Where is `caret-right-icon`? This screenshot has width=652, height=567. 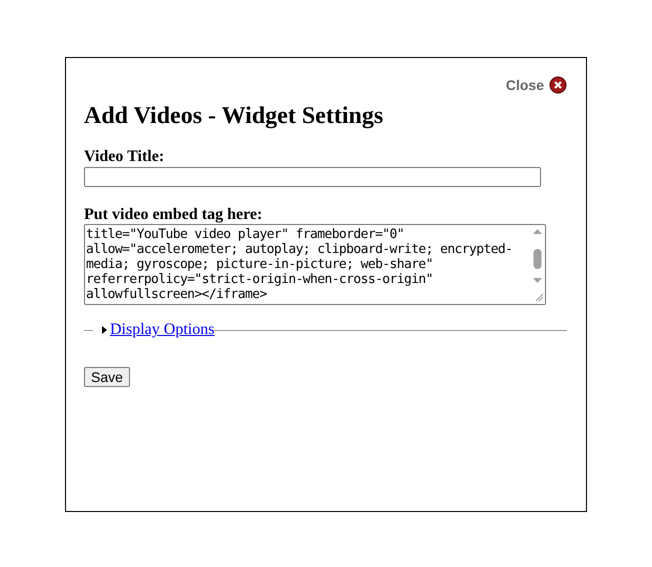
caret-right-icon is located at coordinates (104, 330).